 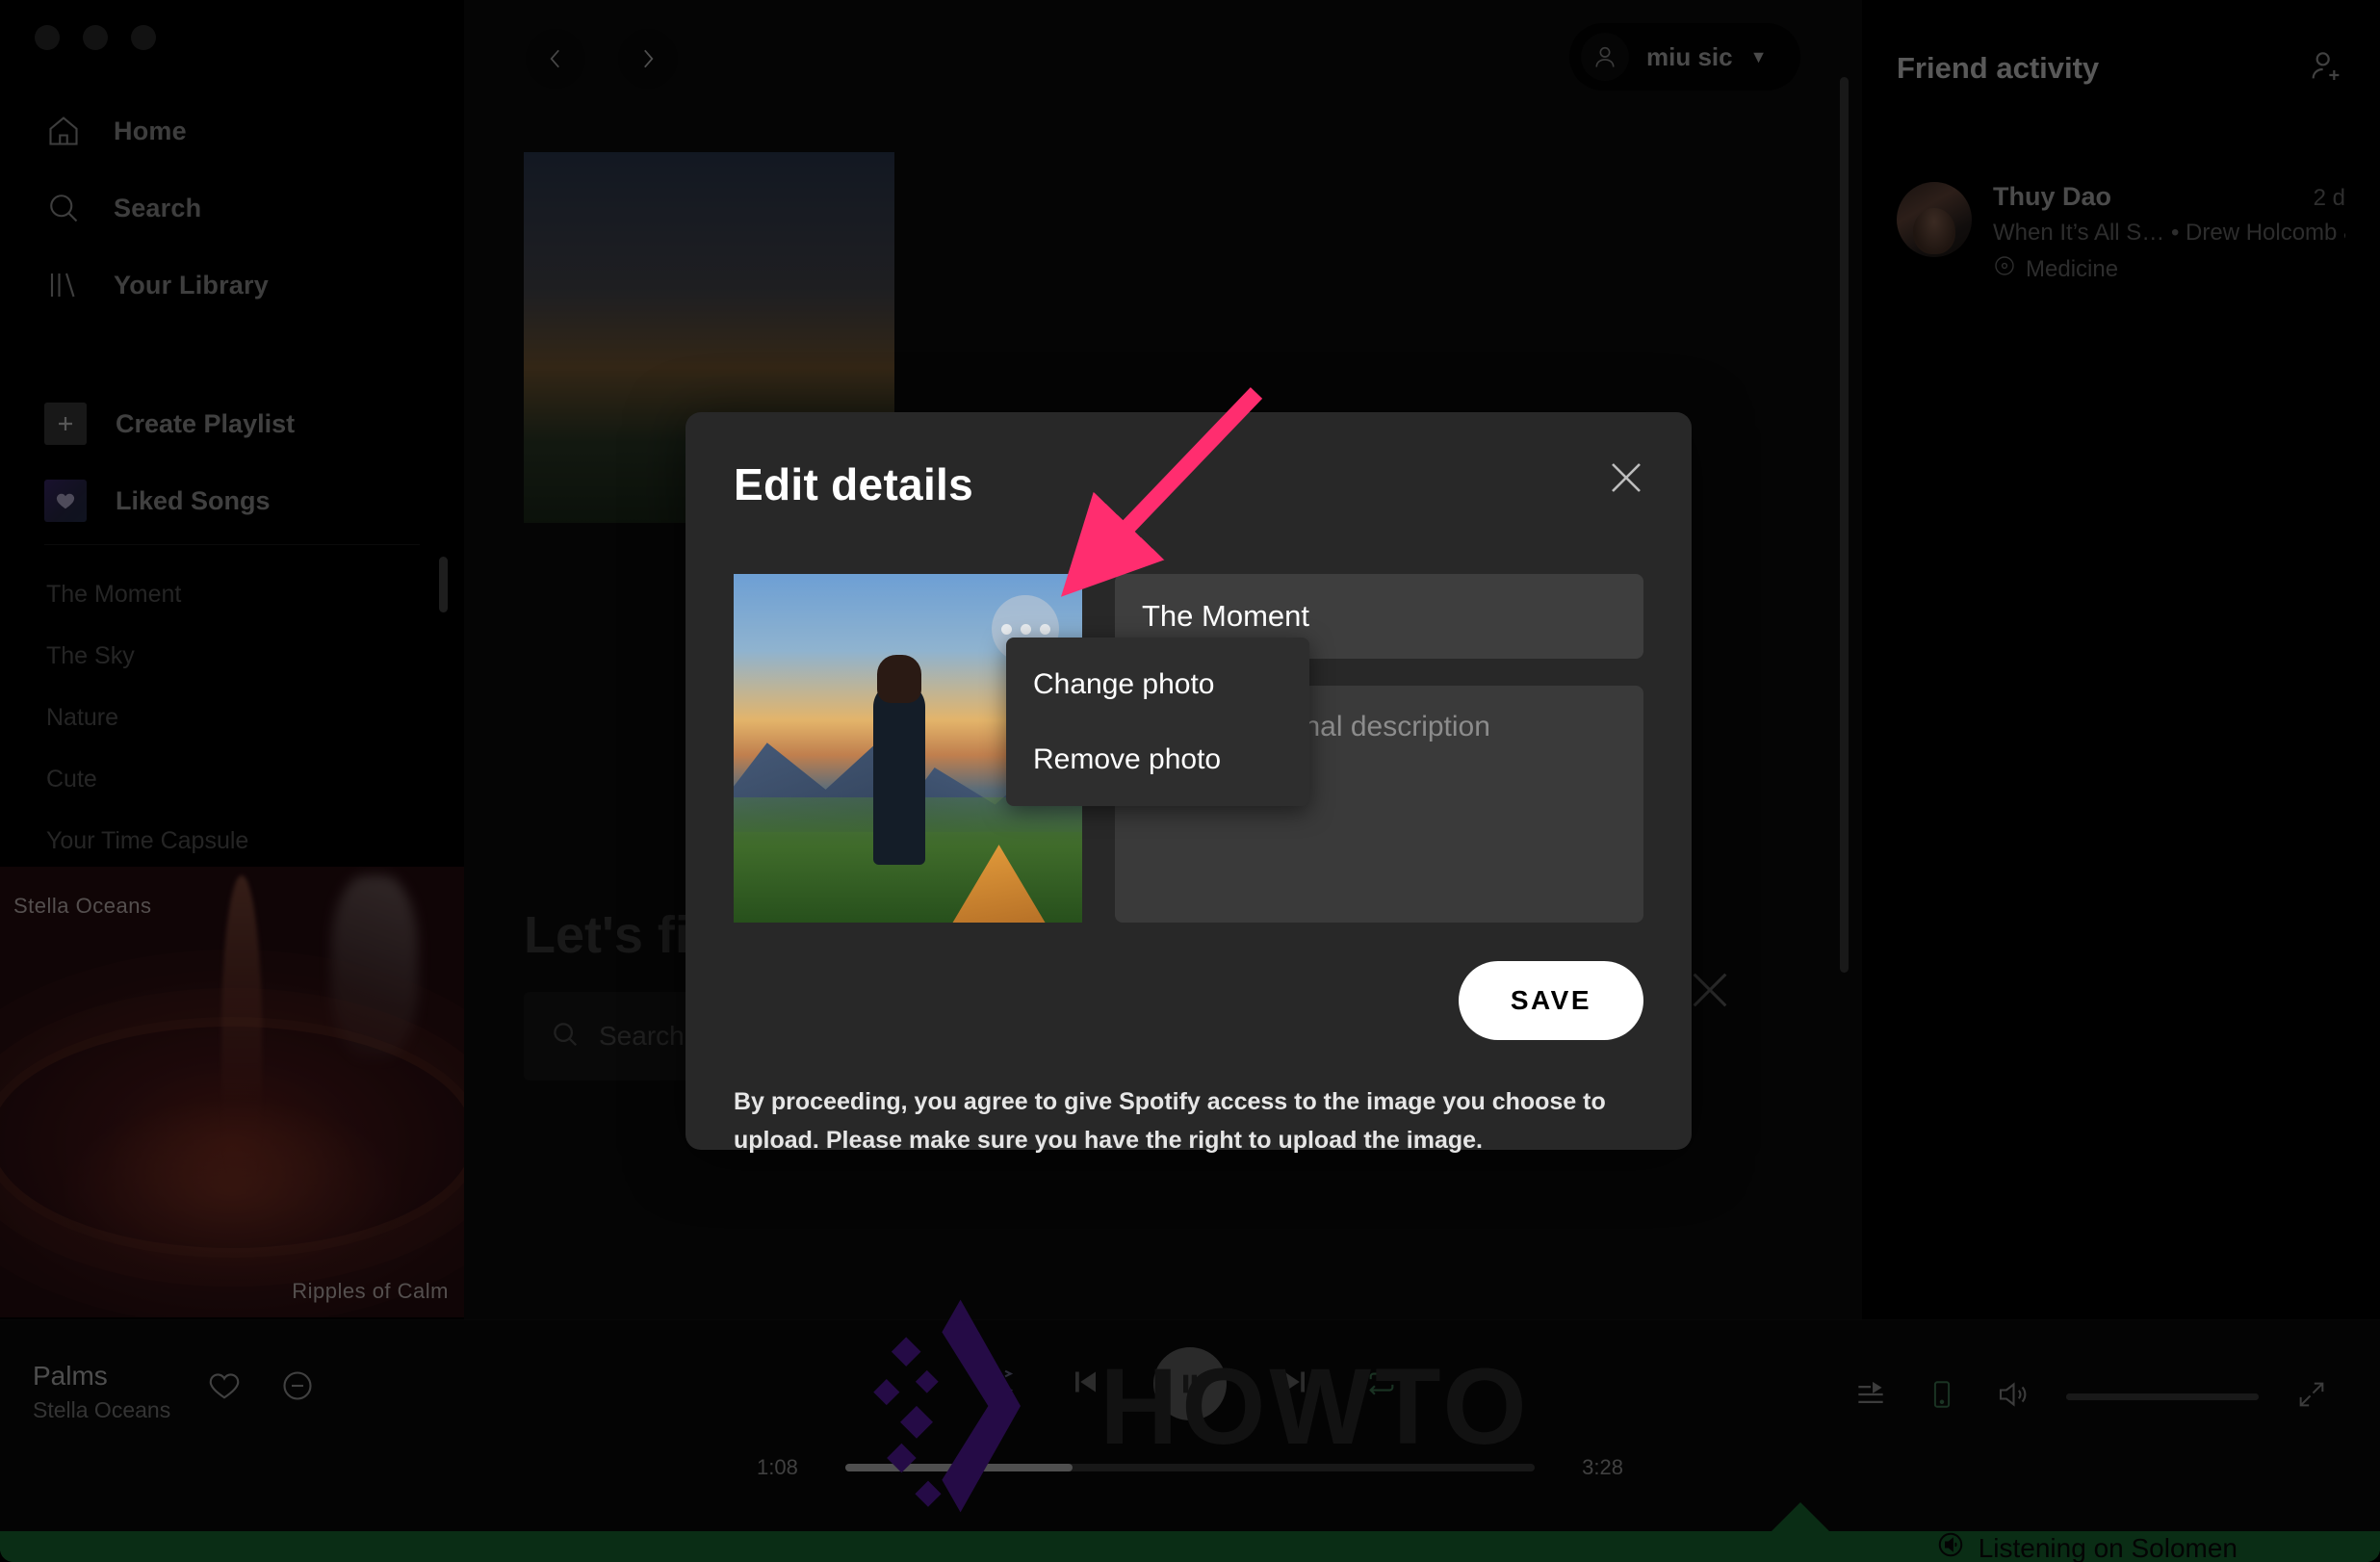 What do you see at coordinates (1157, 759) in the screenshot?
I see `menu-item-remove-photo: Remove photo` at bounding box center [1157, 759].